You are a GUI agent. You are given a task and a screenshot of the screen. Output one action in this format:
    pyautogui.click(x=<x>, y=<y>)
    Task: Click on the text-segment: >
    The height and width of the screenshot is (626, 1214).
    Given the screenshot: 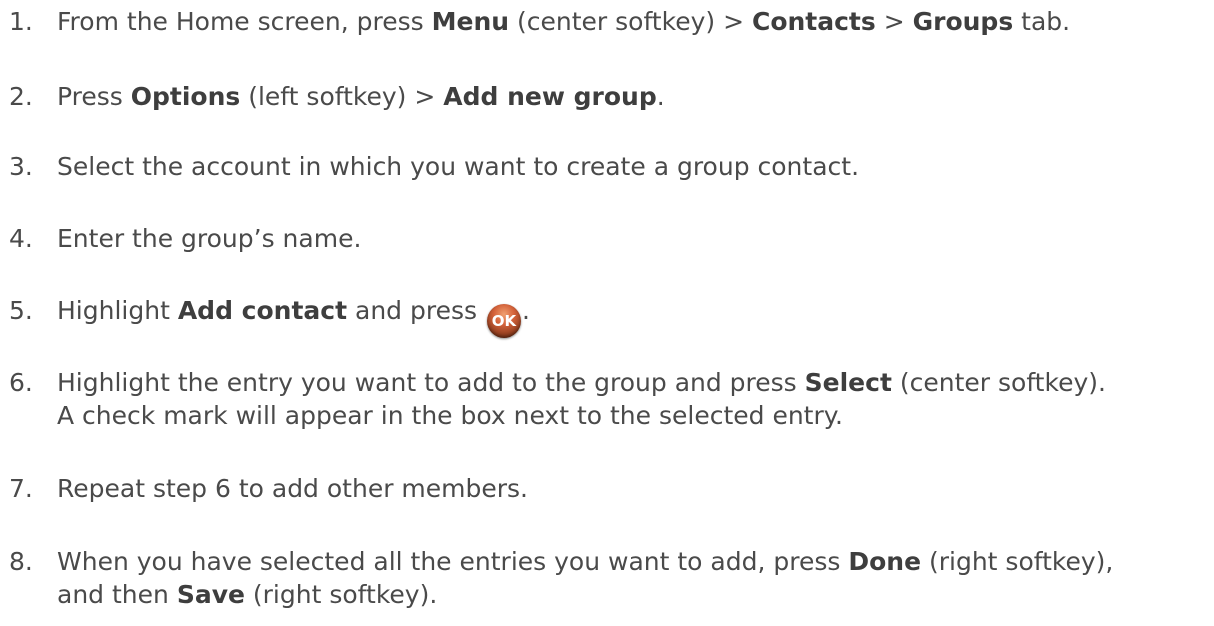 What is the action you would take?
    pyautogui.click(x=894, y=21)
    